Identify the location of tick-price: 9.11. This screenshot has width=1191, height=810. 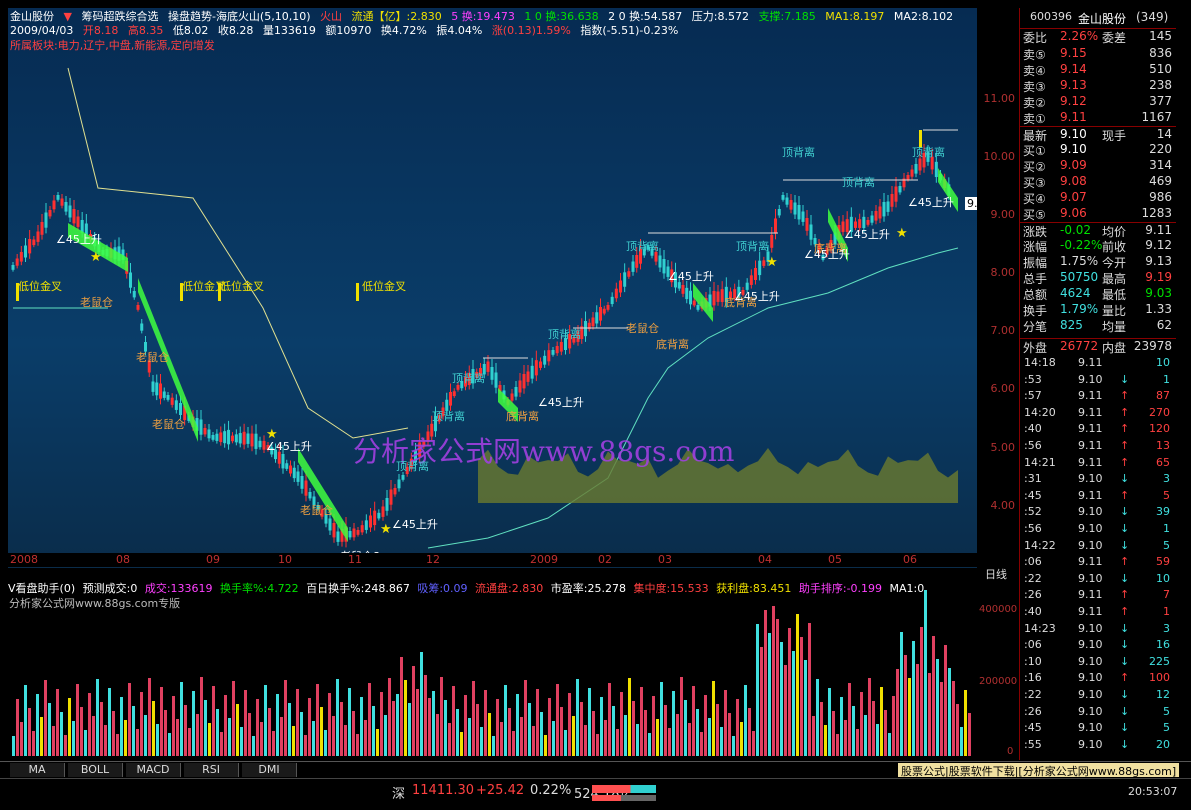
(1090, 412).